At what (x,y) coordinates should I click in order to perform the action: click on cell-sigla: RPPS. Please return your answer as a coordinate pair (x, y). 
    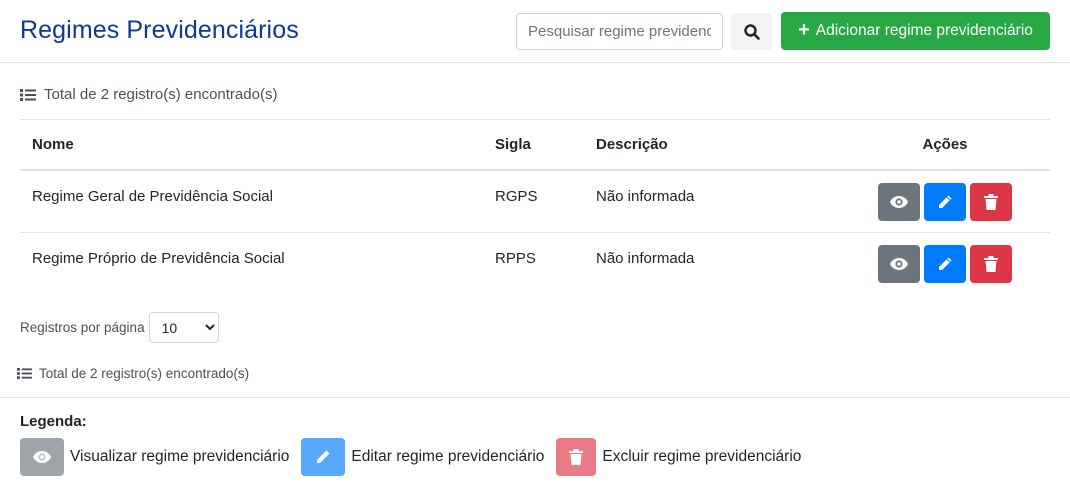
    Looking at the image, I should click on (515, 258).